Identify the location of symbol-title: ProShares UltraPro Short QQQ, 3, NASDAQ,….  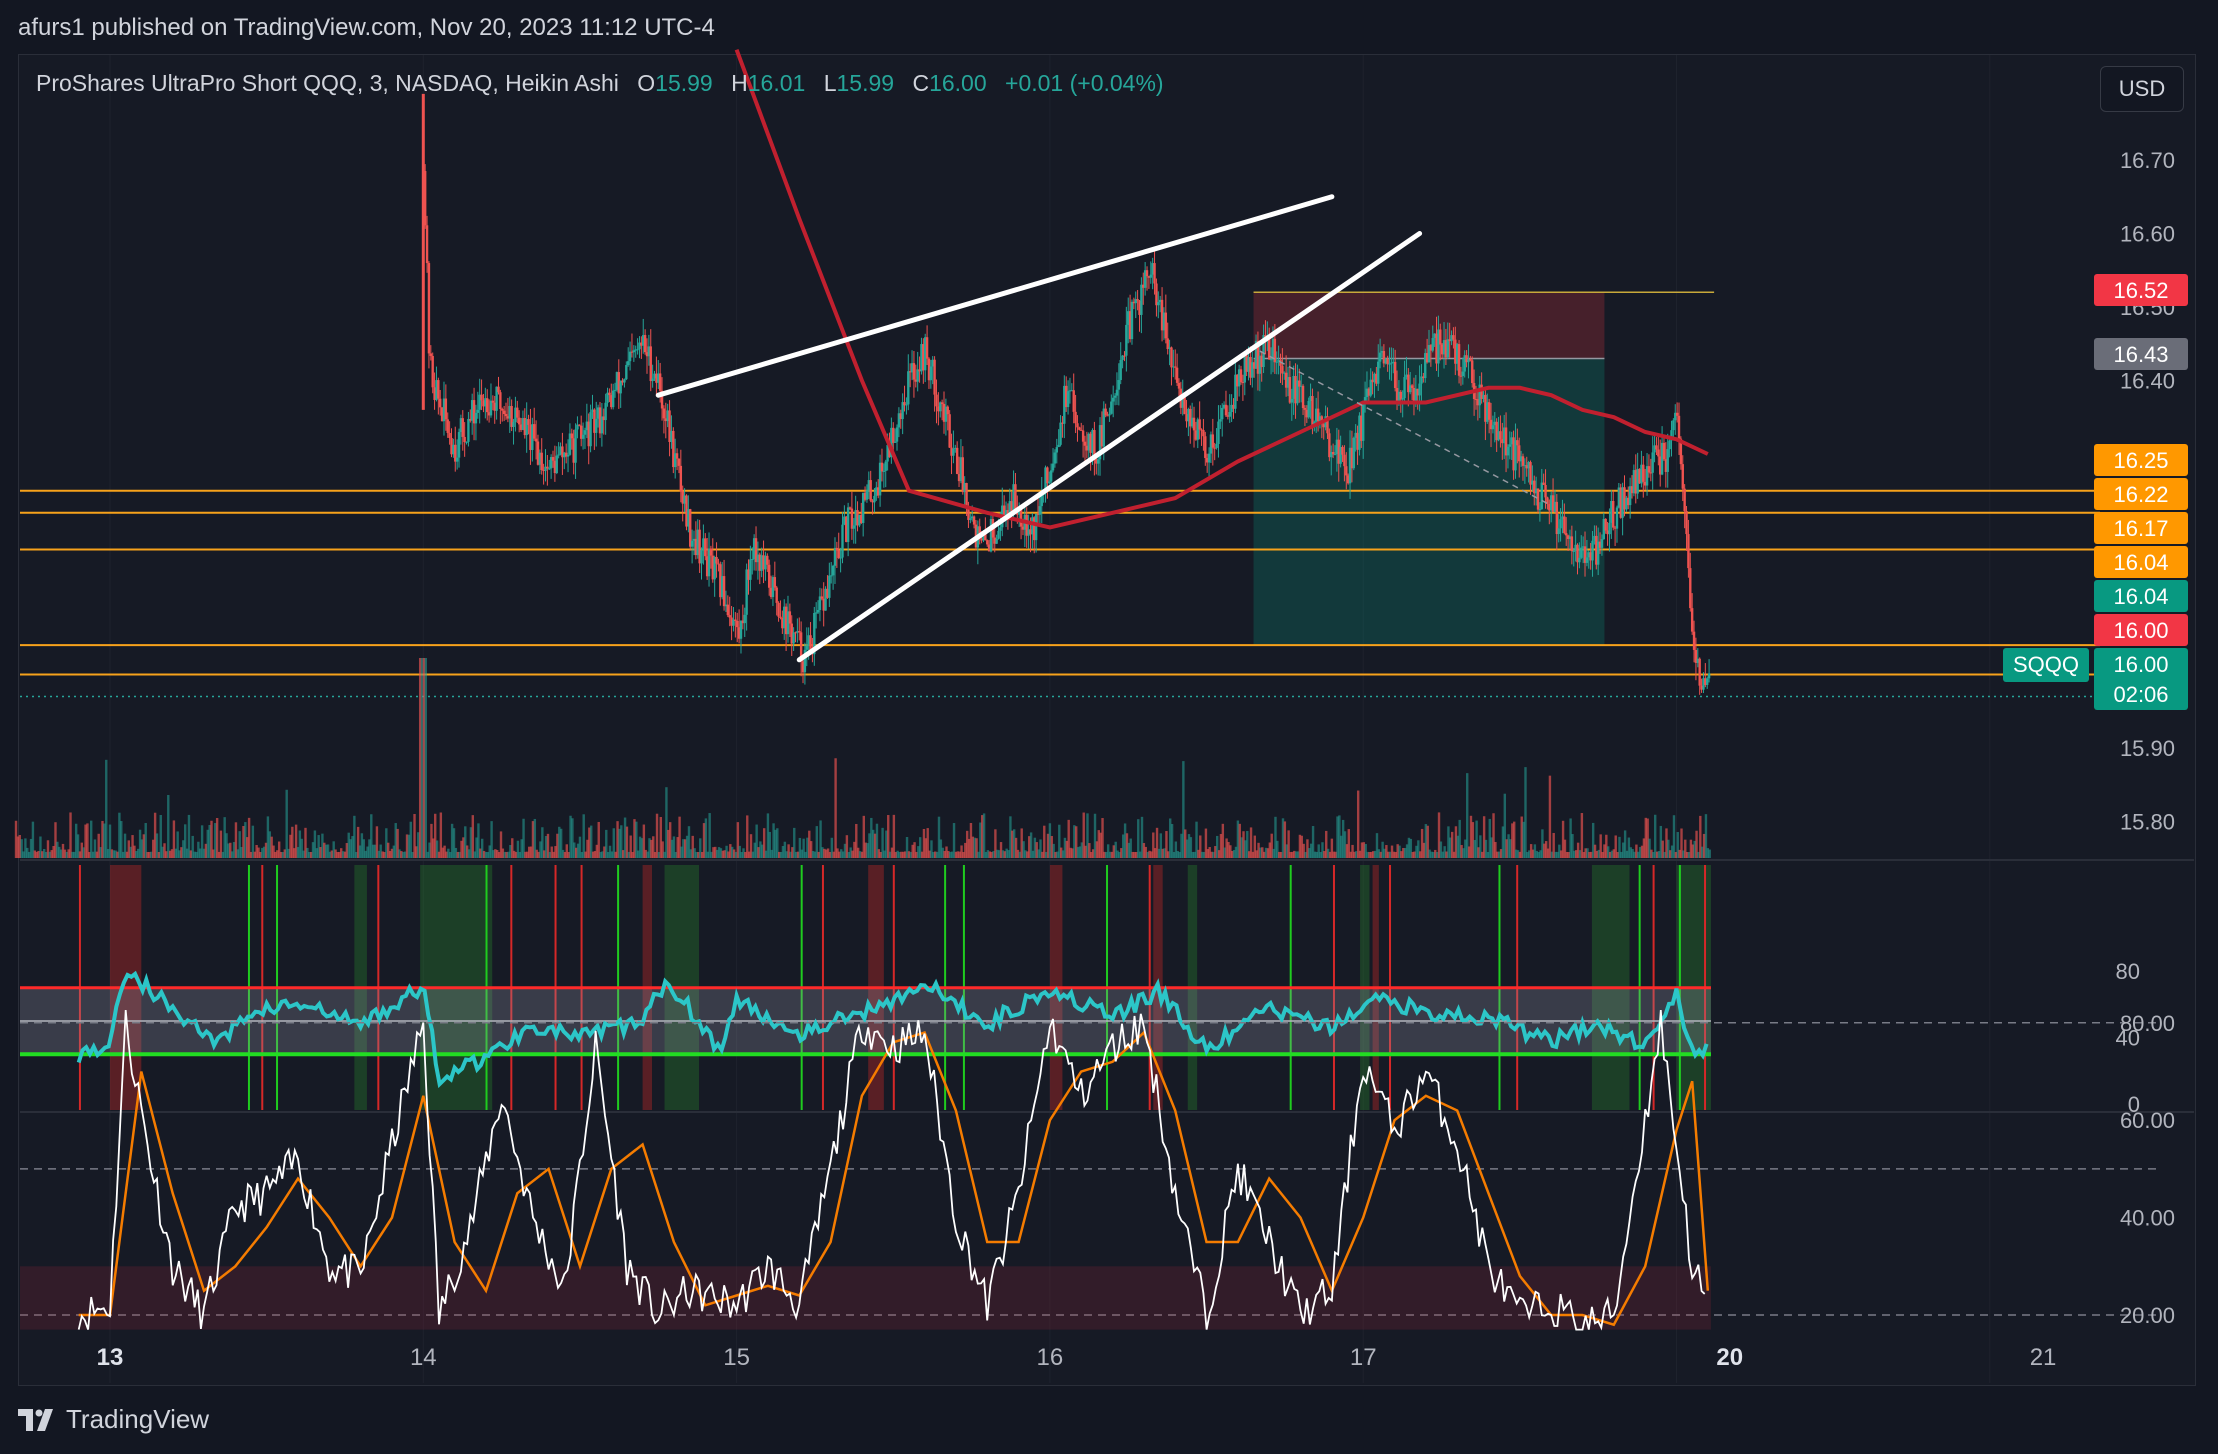
(327, 83).